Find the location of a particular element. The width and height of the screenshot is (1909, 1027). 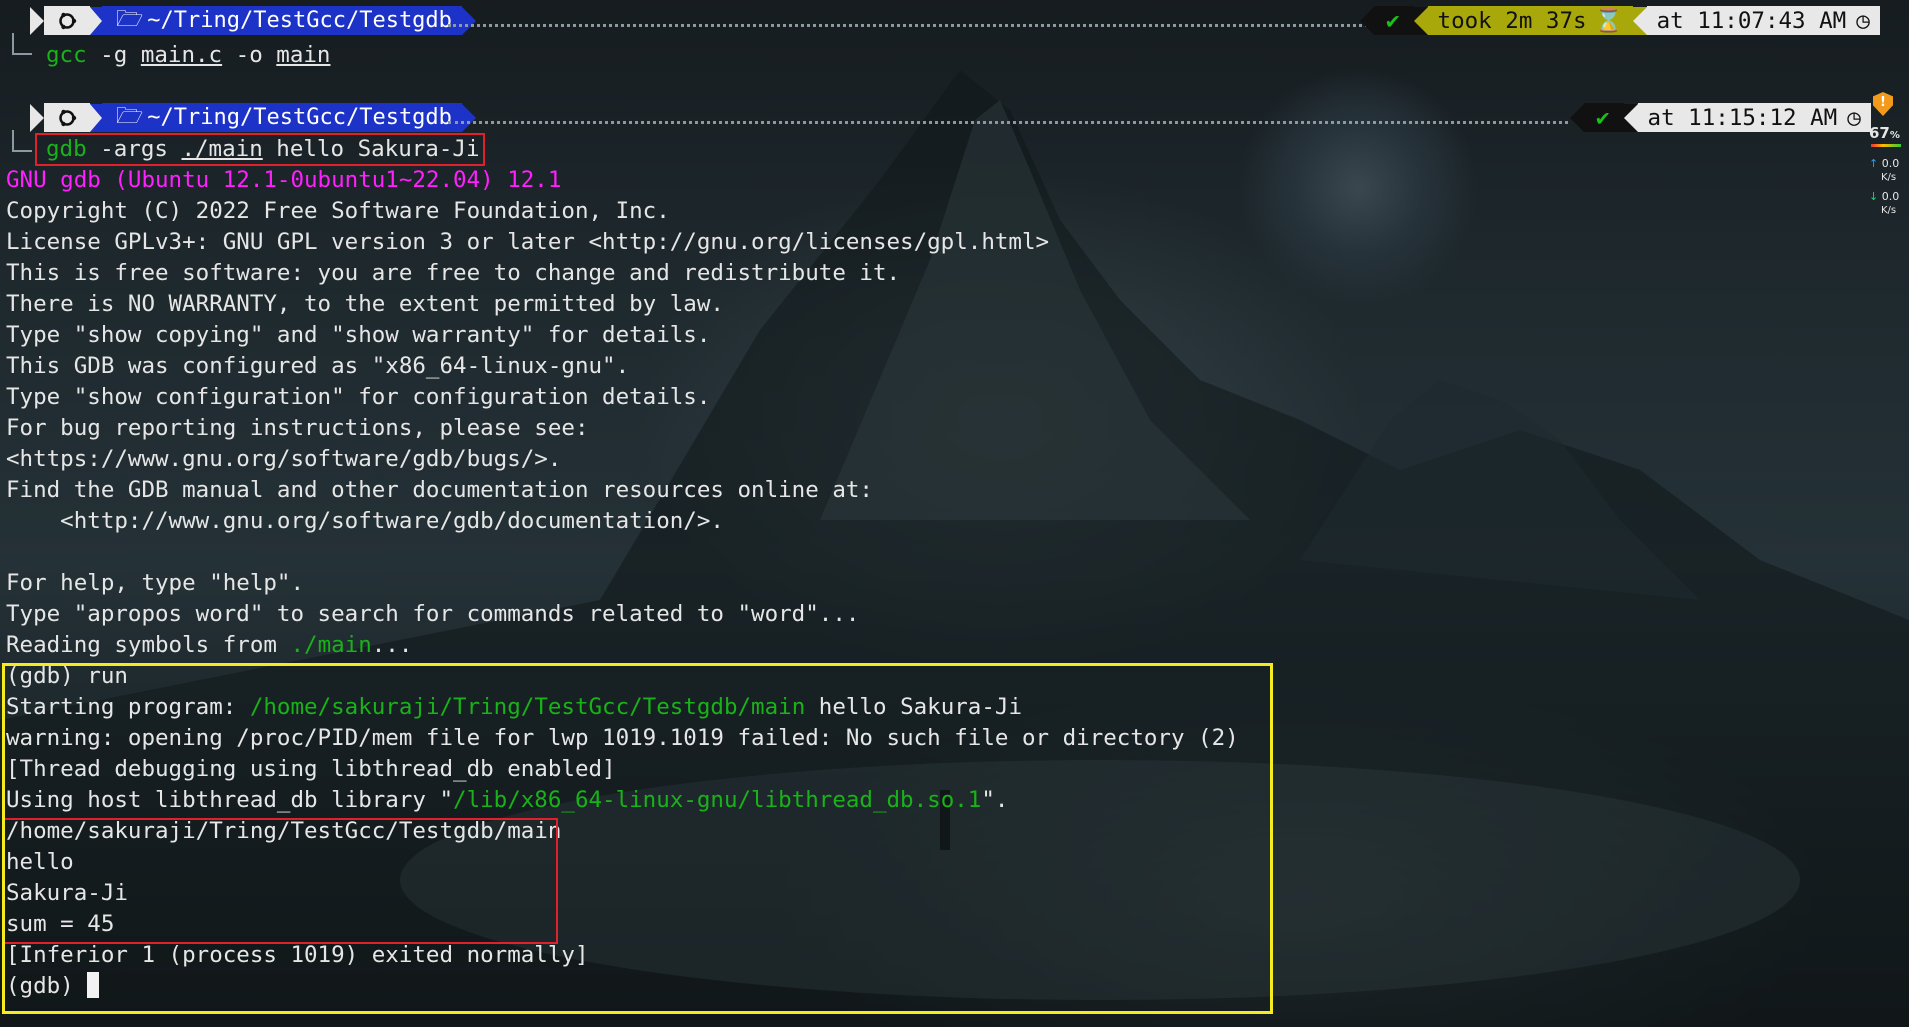

command-line-1: gcc -g main.c -o main is located at coordinates (188, 55).